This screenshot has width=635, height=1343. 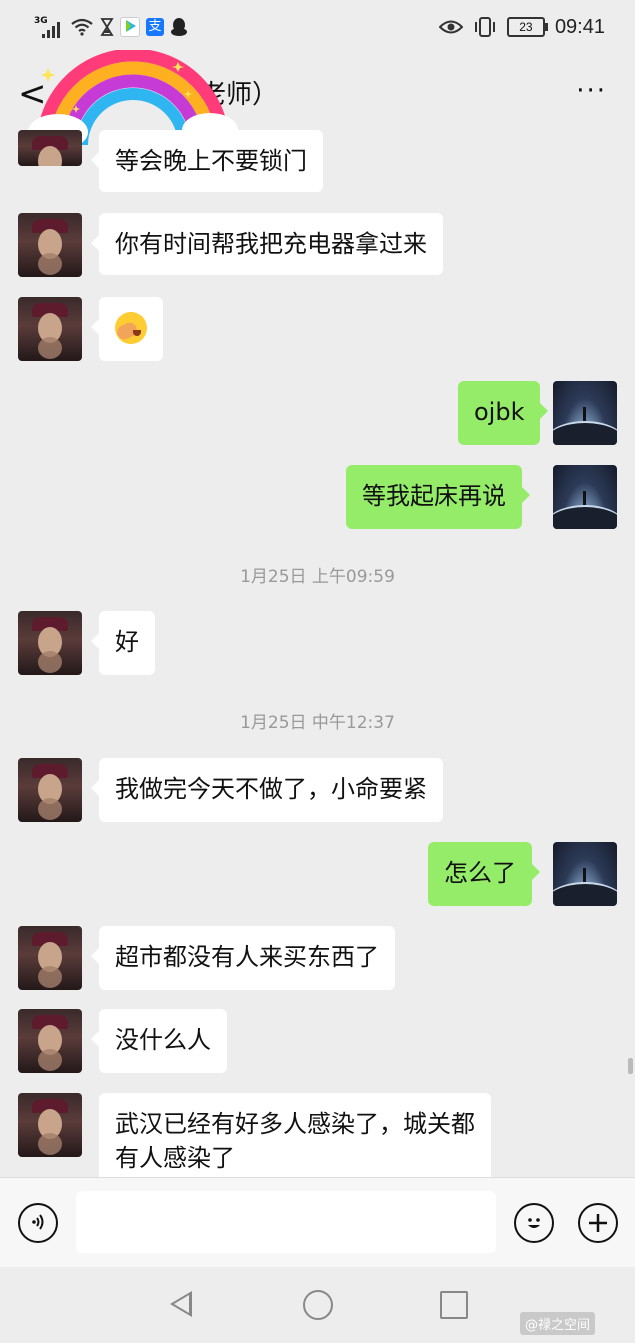 What do you see at coordinates (317, 28) in the screenshot?
I see `status-bar: 3G 支 23 09:41` at bounding box center [317, 28].